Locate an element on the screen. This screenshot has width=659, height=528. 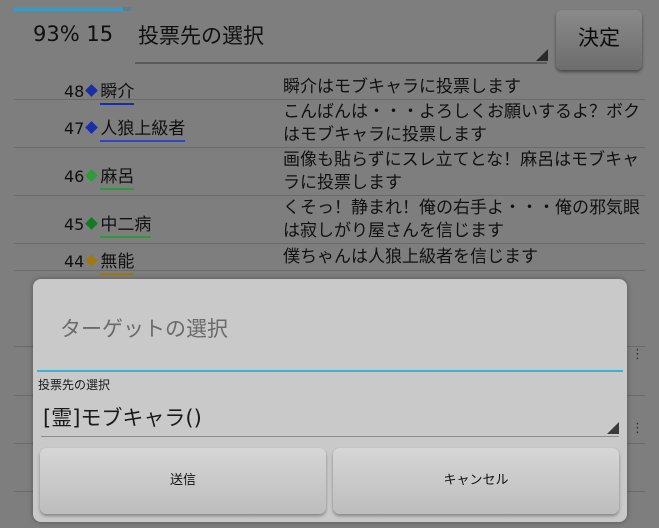
log-number: 44 無能 is located at coordinates (99, 261).